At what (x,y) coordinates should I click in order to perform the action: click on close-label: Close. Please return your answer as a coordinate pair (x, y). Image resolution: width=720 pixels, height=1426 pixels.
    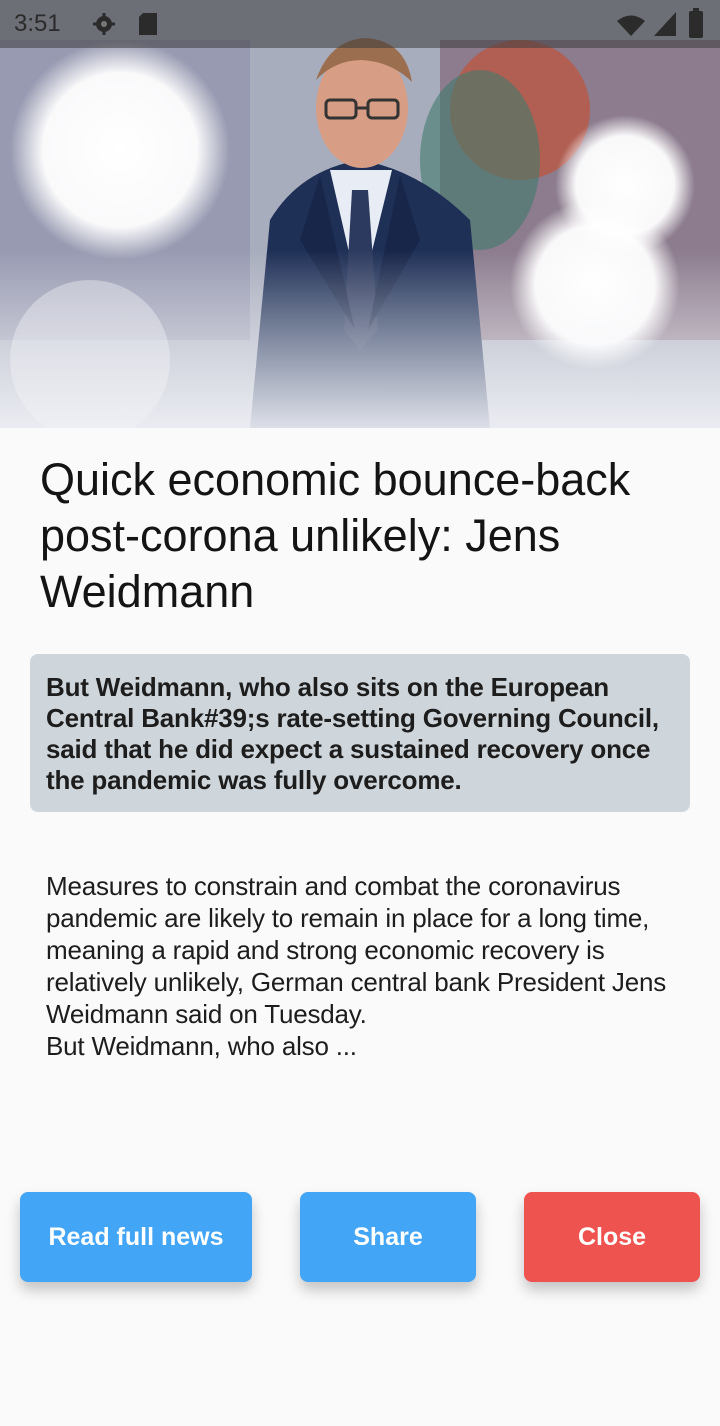
    Looking at the image, I should click on (612, 1236).